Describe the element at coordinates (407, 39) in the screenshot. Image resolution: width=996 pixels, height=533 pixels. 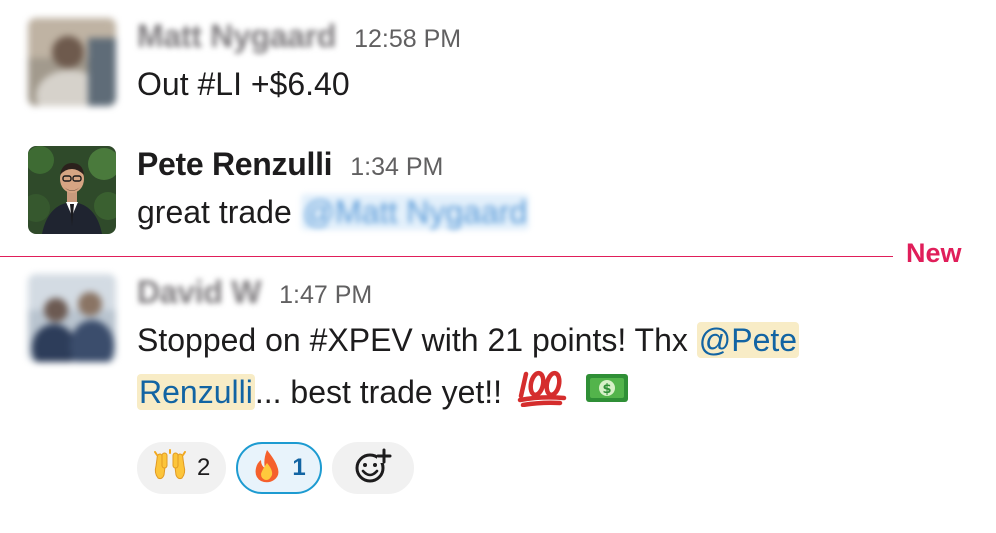
I see `timestamp: 12:58 PM` at that location.